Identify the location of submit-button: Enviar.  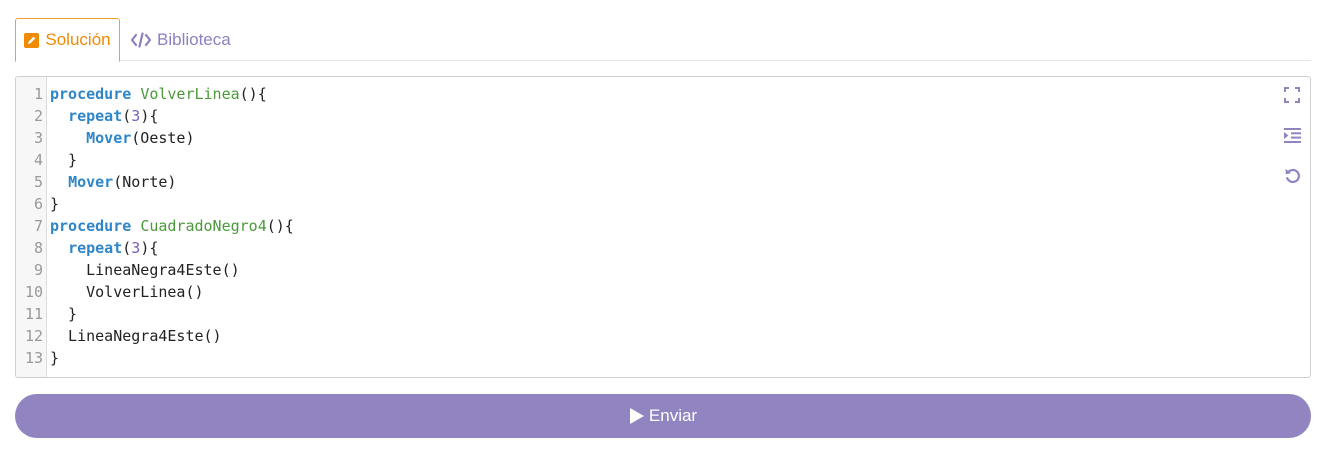
(663, 416).